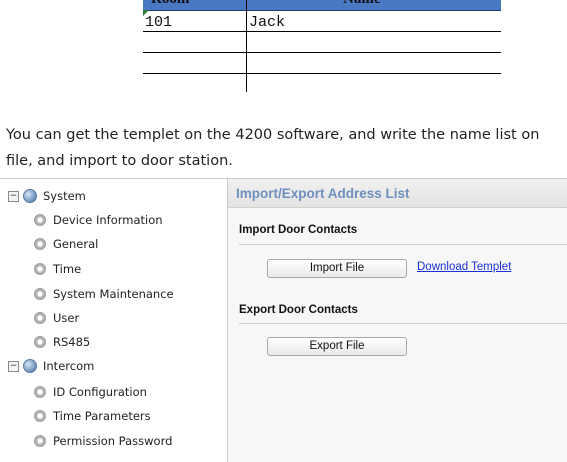 This screenshot has width=567, height=462. I want to click on page-title: Import/Export Address List, so click(323, 193).